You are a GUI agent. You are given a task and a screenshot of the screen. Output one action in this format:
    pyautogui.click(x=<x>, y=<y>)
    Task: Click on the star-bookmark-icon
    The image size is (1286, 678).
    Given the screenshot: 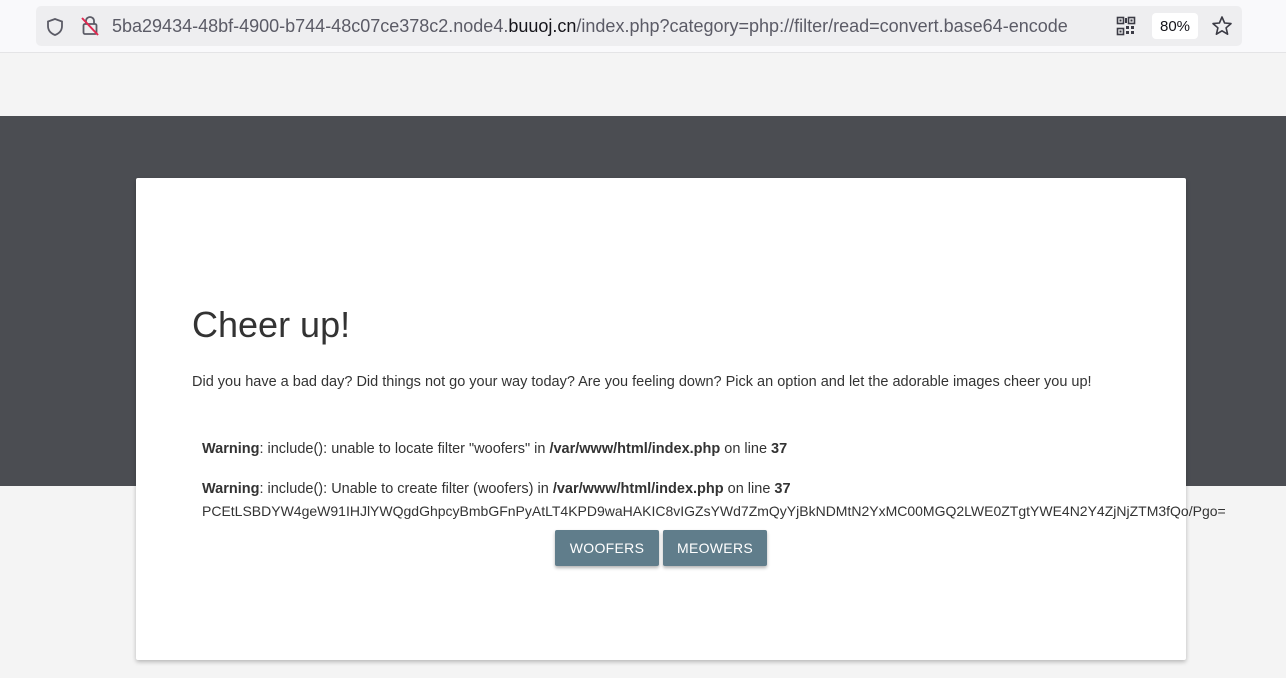 What is the action you would take?
    pyautogui.click(x=1222, y=26)
    